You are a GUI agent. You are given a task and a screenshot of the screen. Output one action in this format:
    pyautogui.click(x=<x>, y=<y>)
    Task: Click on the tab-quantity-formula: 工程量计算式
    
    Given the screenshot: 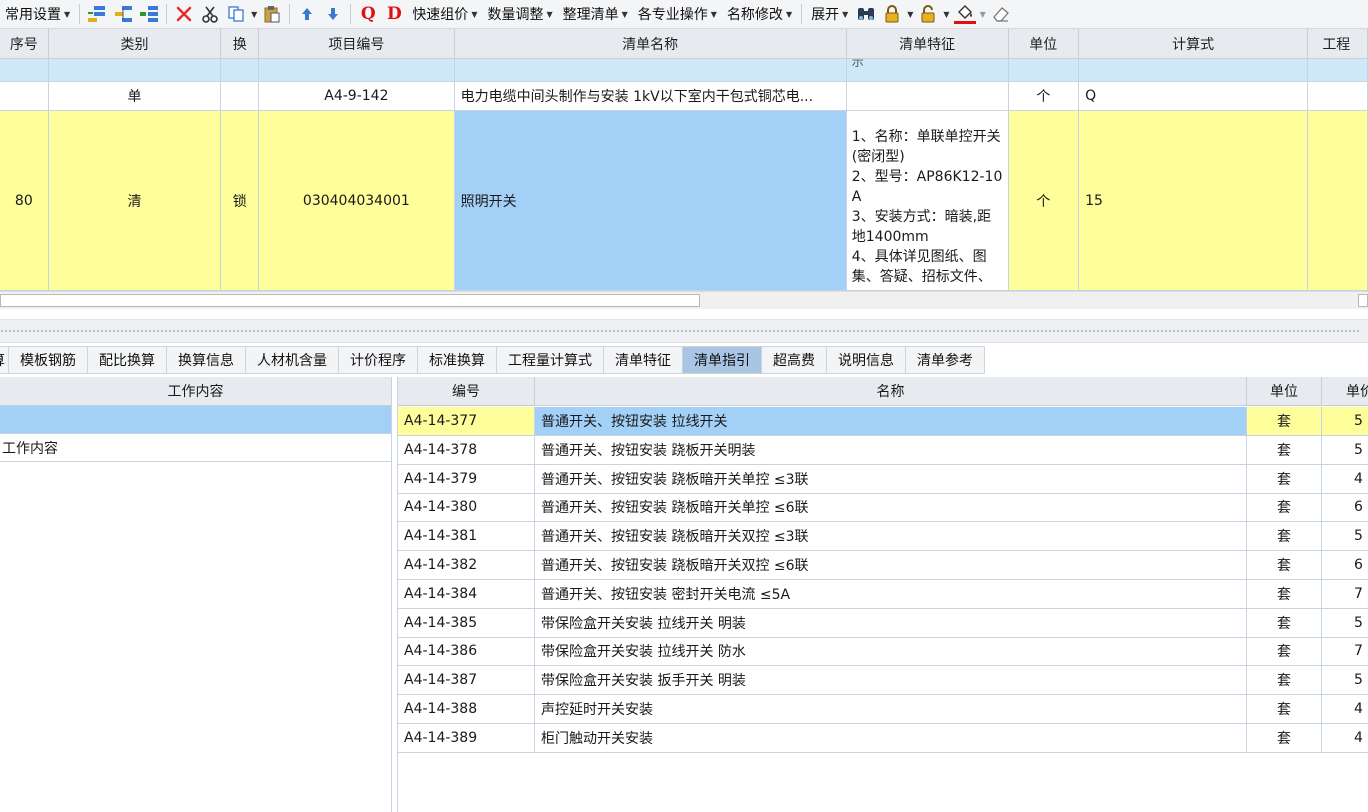 What is the action you would take?
    pyautogui.click(x=550, y=360)
    